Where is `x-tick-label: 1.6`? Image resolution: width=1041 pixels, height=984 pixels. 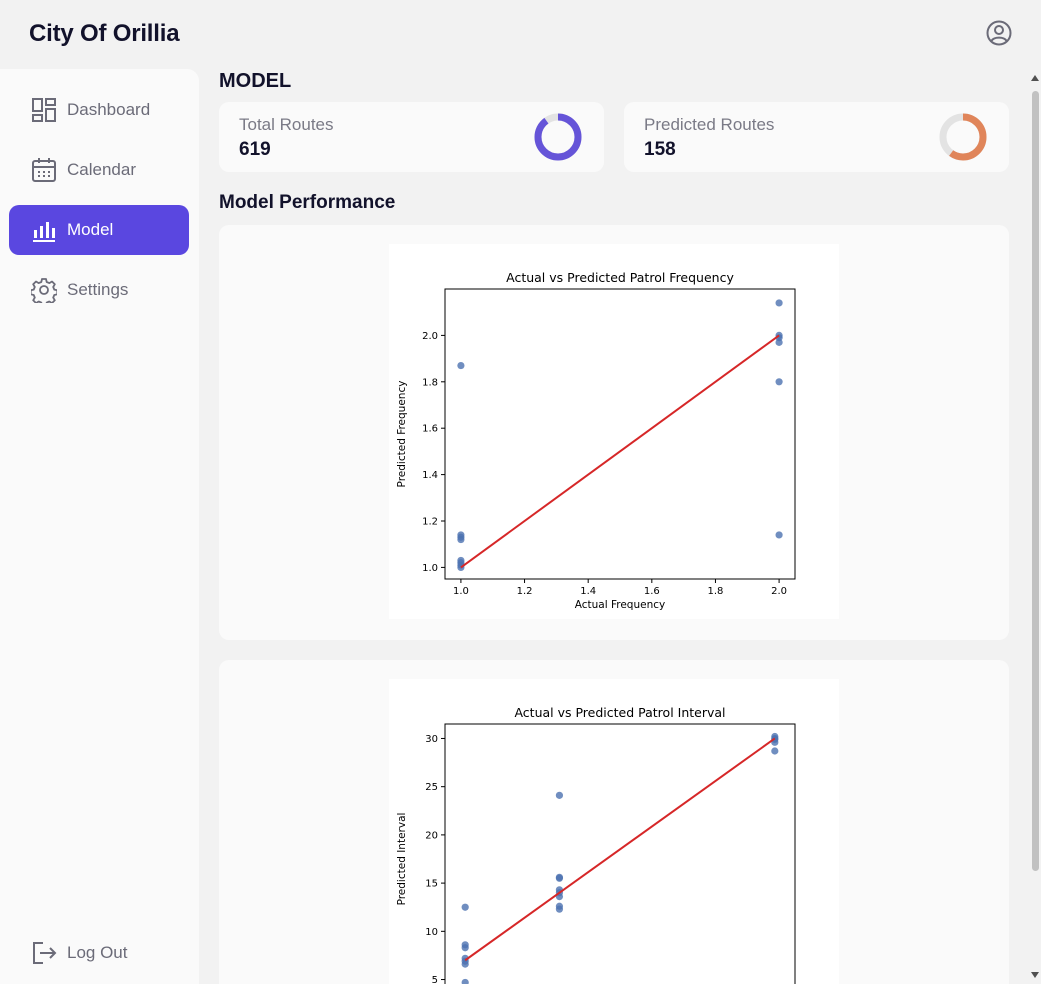 x-tick-label: 1.6 is located at coordinates (652, 591).